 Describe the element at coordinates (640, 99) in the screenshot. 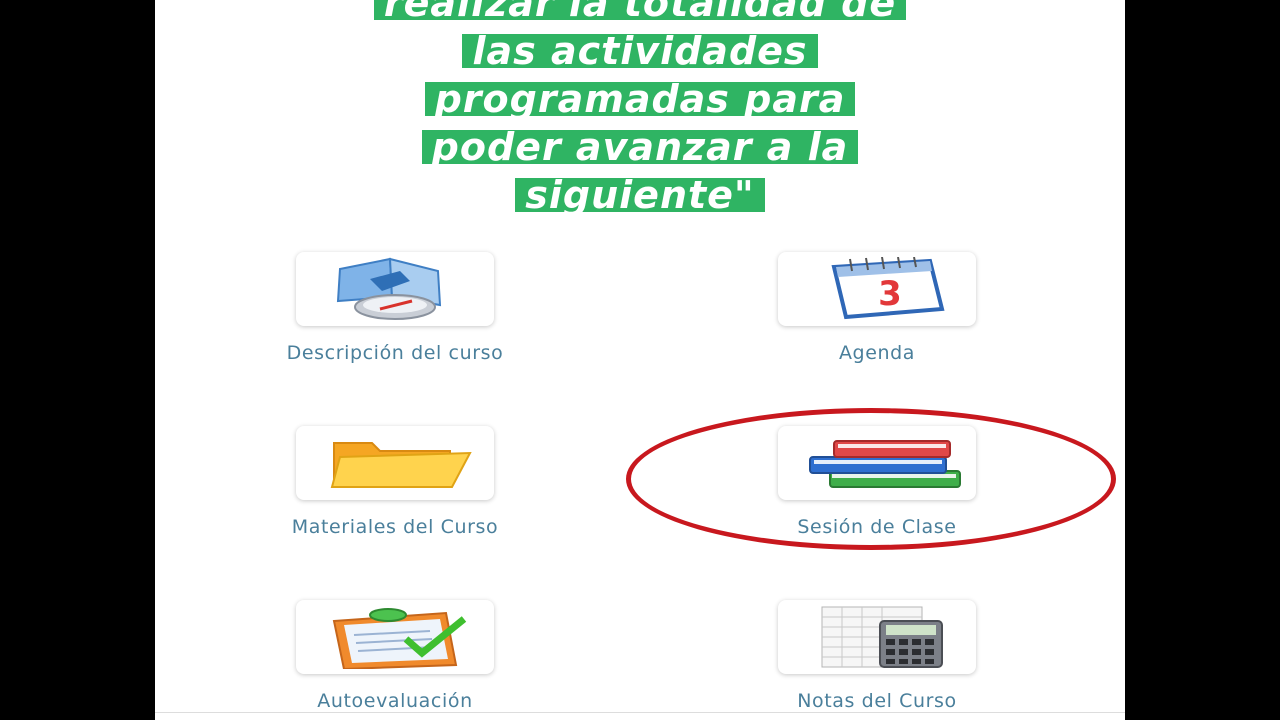

I see `banner-line-3: programadas para` at that location.